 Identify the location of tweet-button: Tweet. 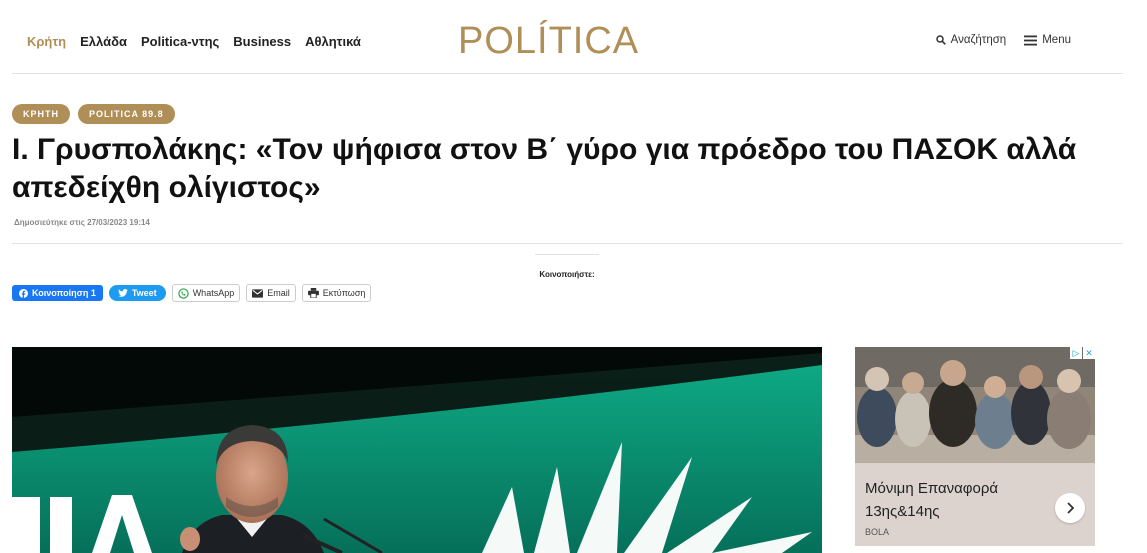
(137, 293).